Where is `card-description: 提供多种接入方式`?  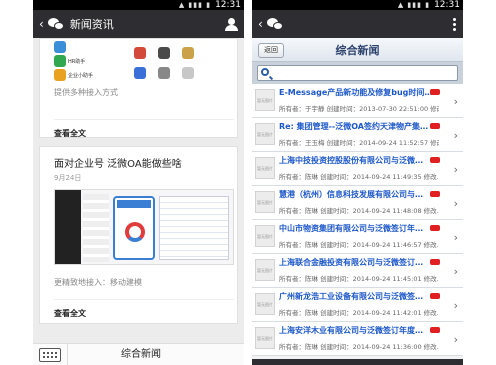 card-description: 提供多种接入方式 is located at coordinates (86, 92).